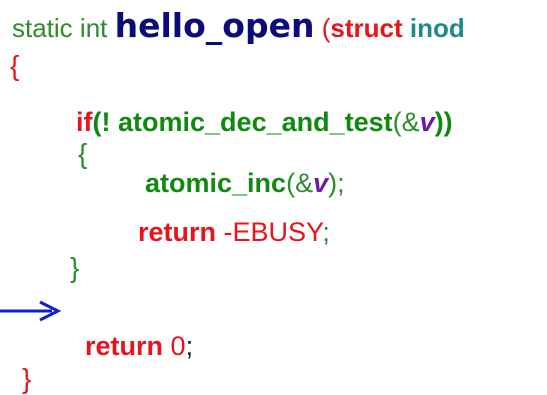  I want to click on code-line-return-zero: return 0;, so click(139, 346).